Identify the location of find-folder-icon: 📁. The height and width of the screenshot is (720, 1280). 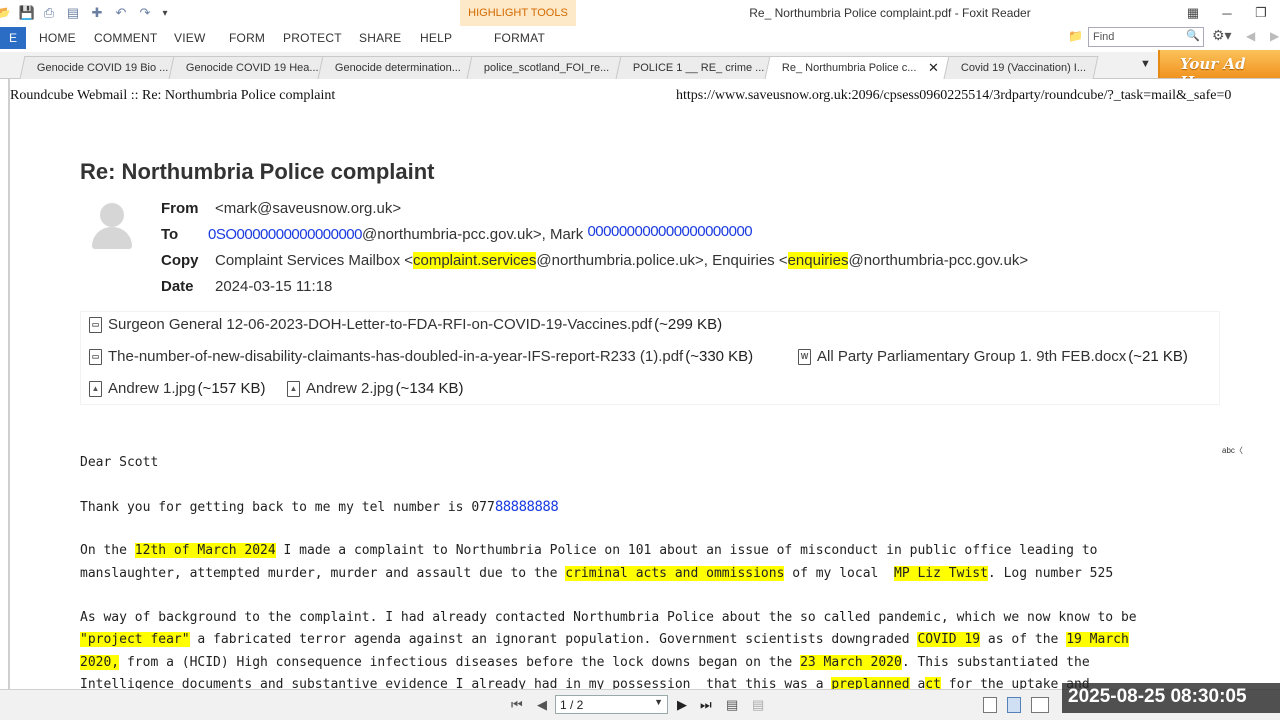
(1077, 37).